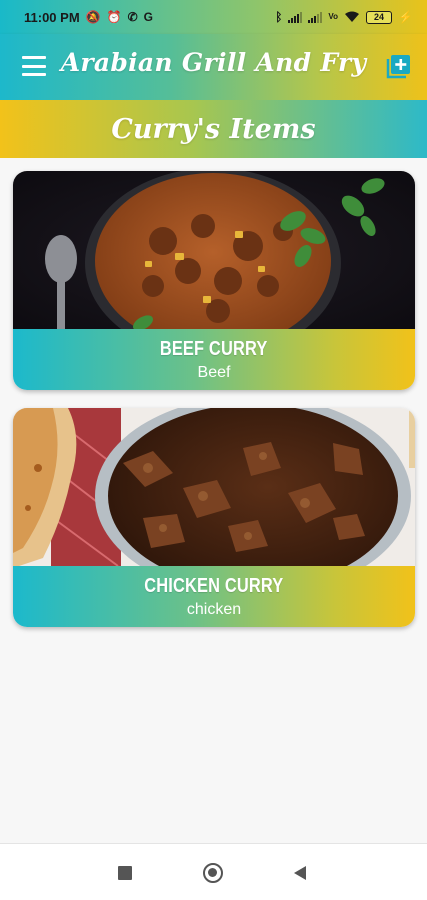 The image size is (427, 900). Describe the element at coordinates (214, 609) in the screenshot. I see `menu-item-category: chicken` at that location.